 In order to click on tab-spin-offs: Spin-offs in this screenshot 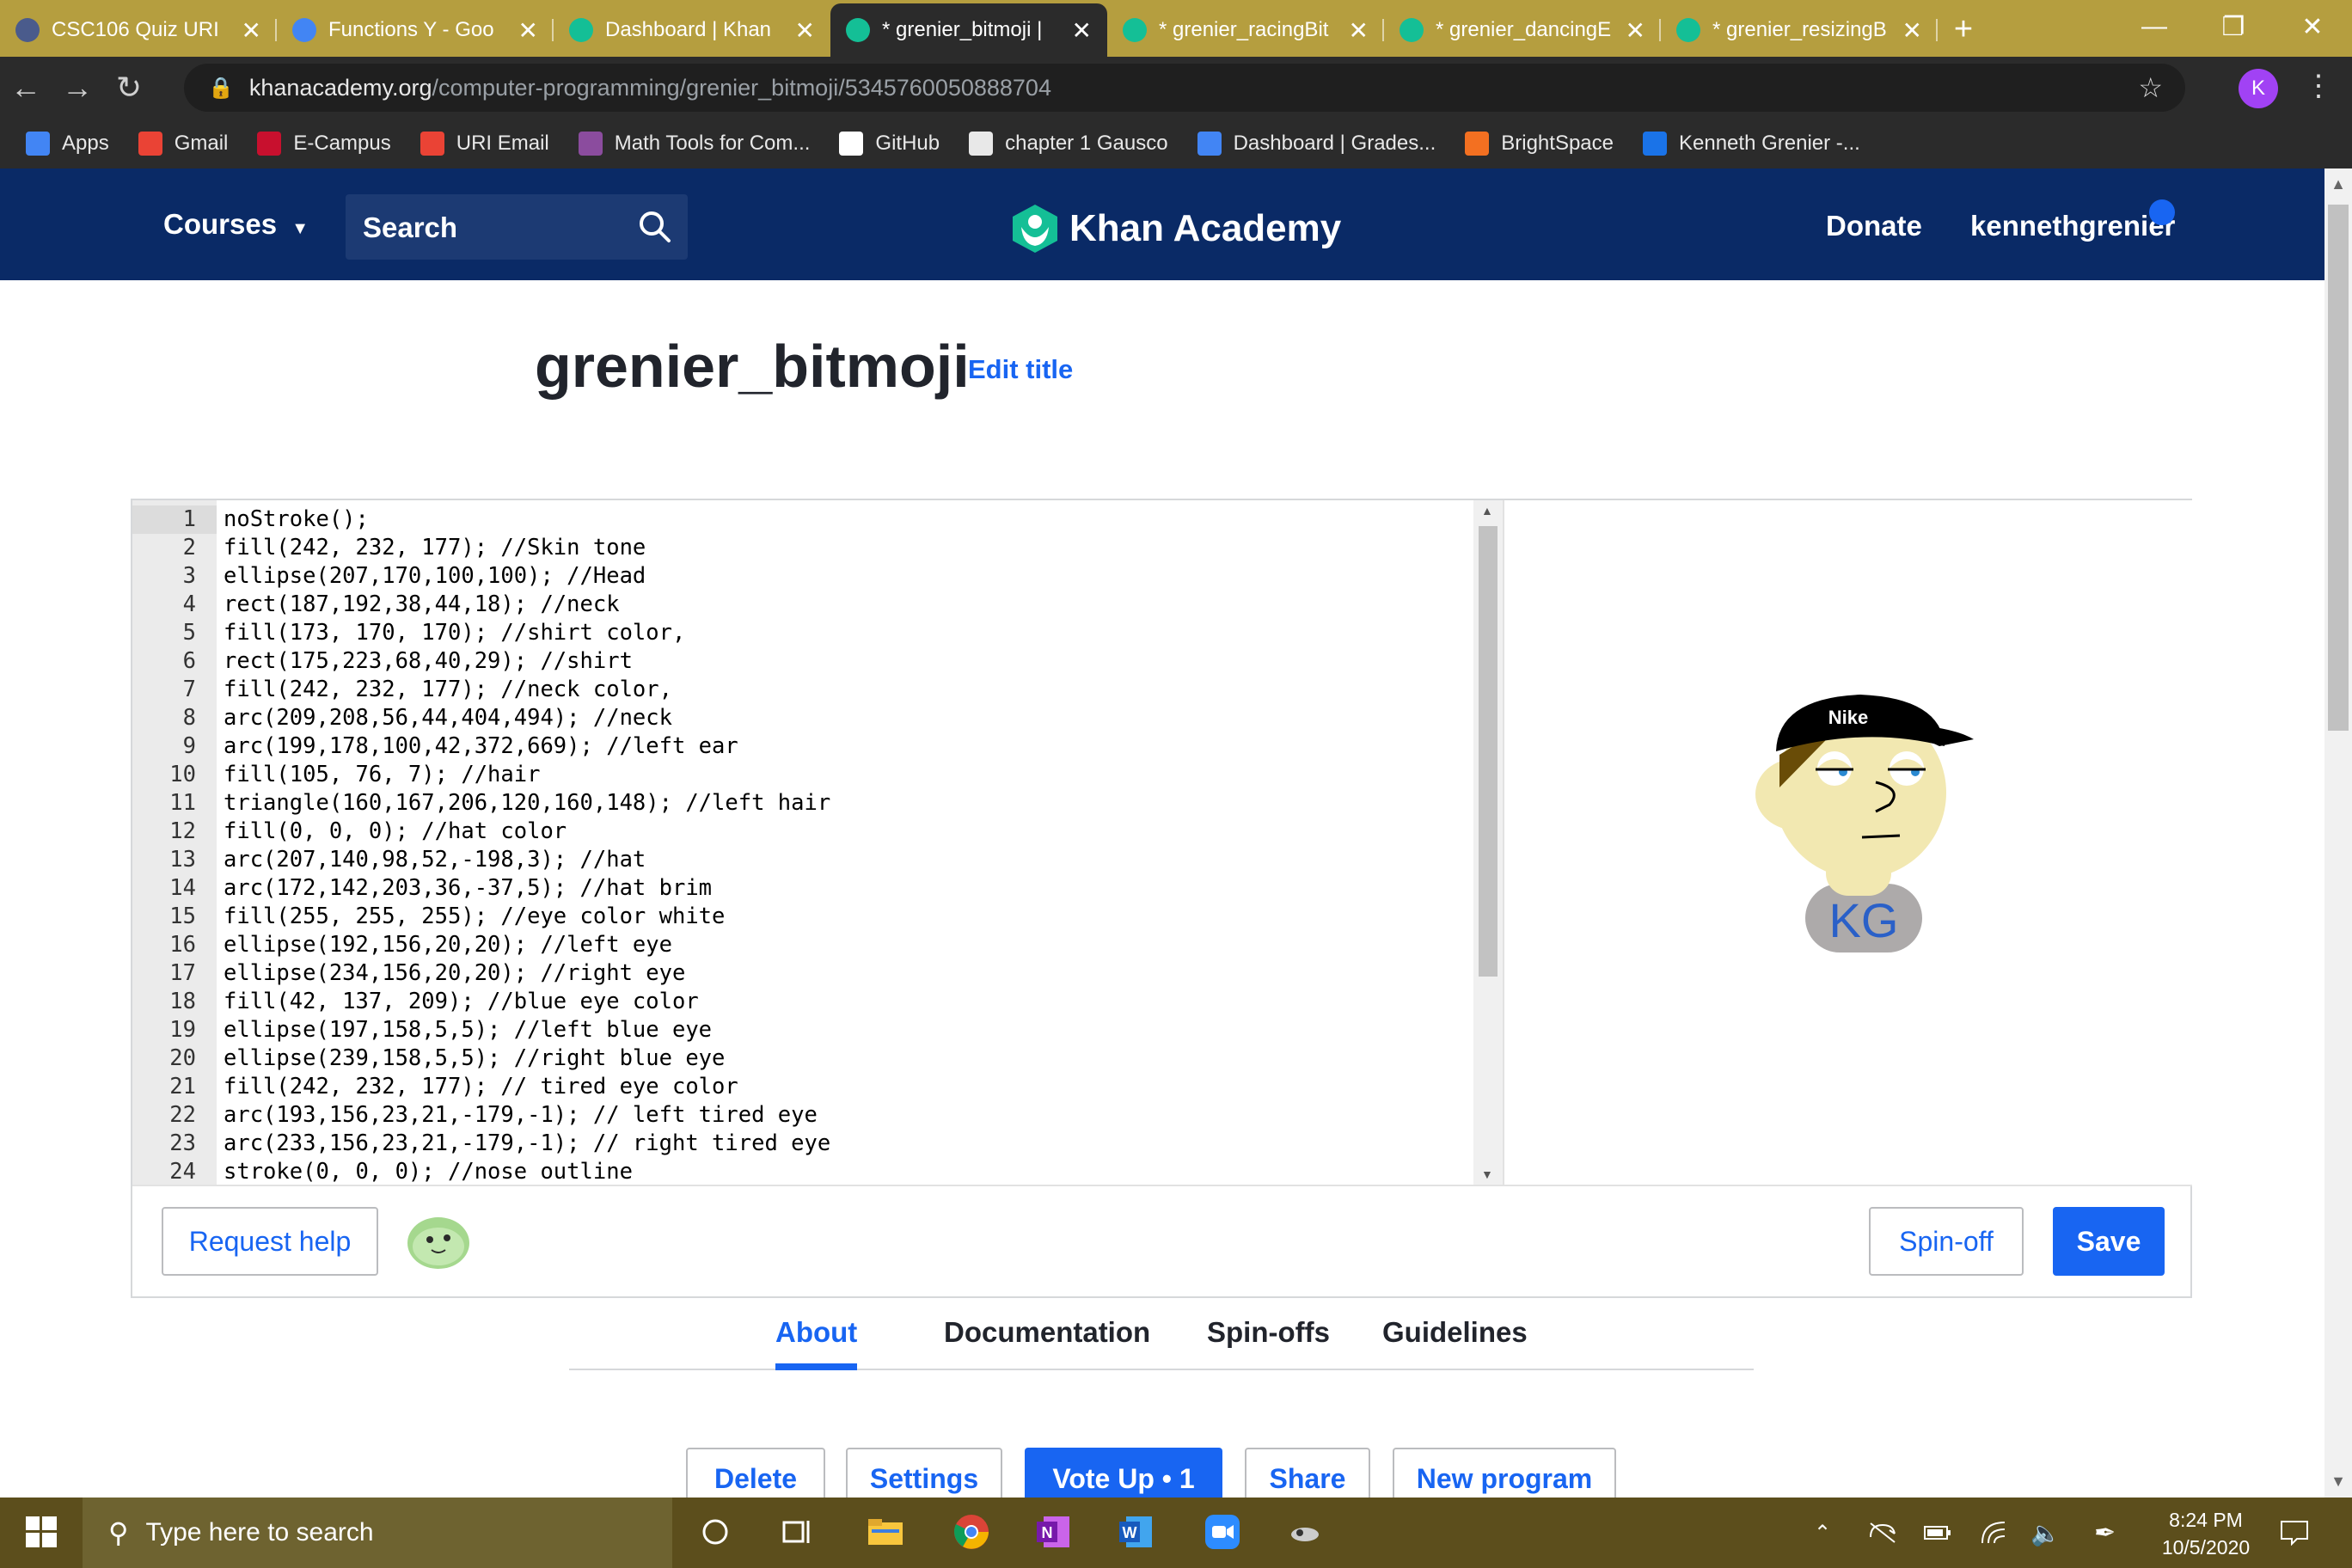, I will do `click(1268, 1336)`.